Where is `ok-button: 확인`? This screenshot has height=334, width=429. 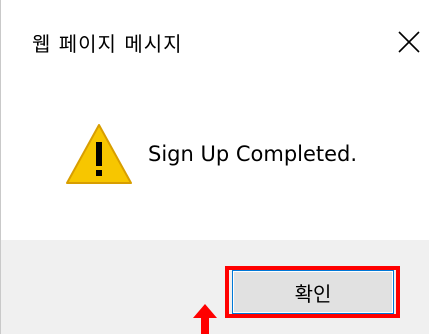 ok-button: 확인 is located at coordinates (313, 292).